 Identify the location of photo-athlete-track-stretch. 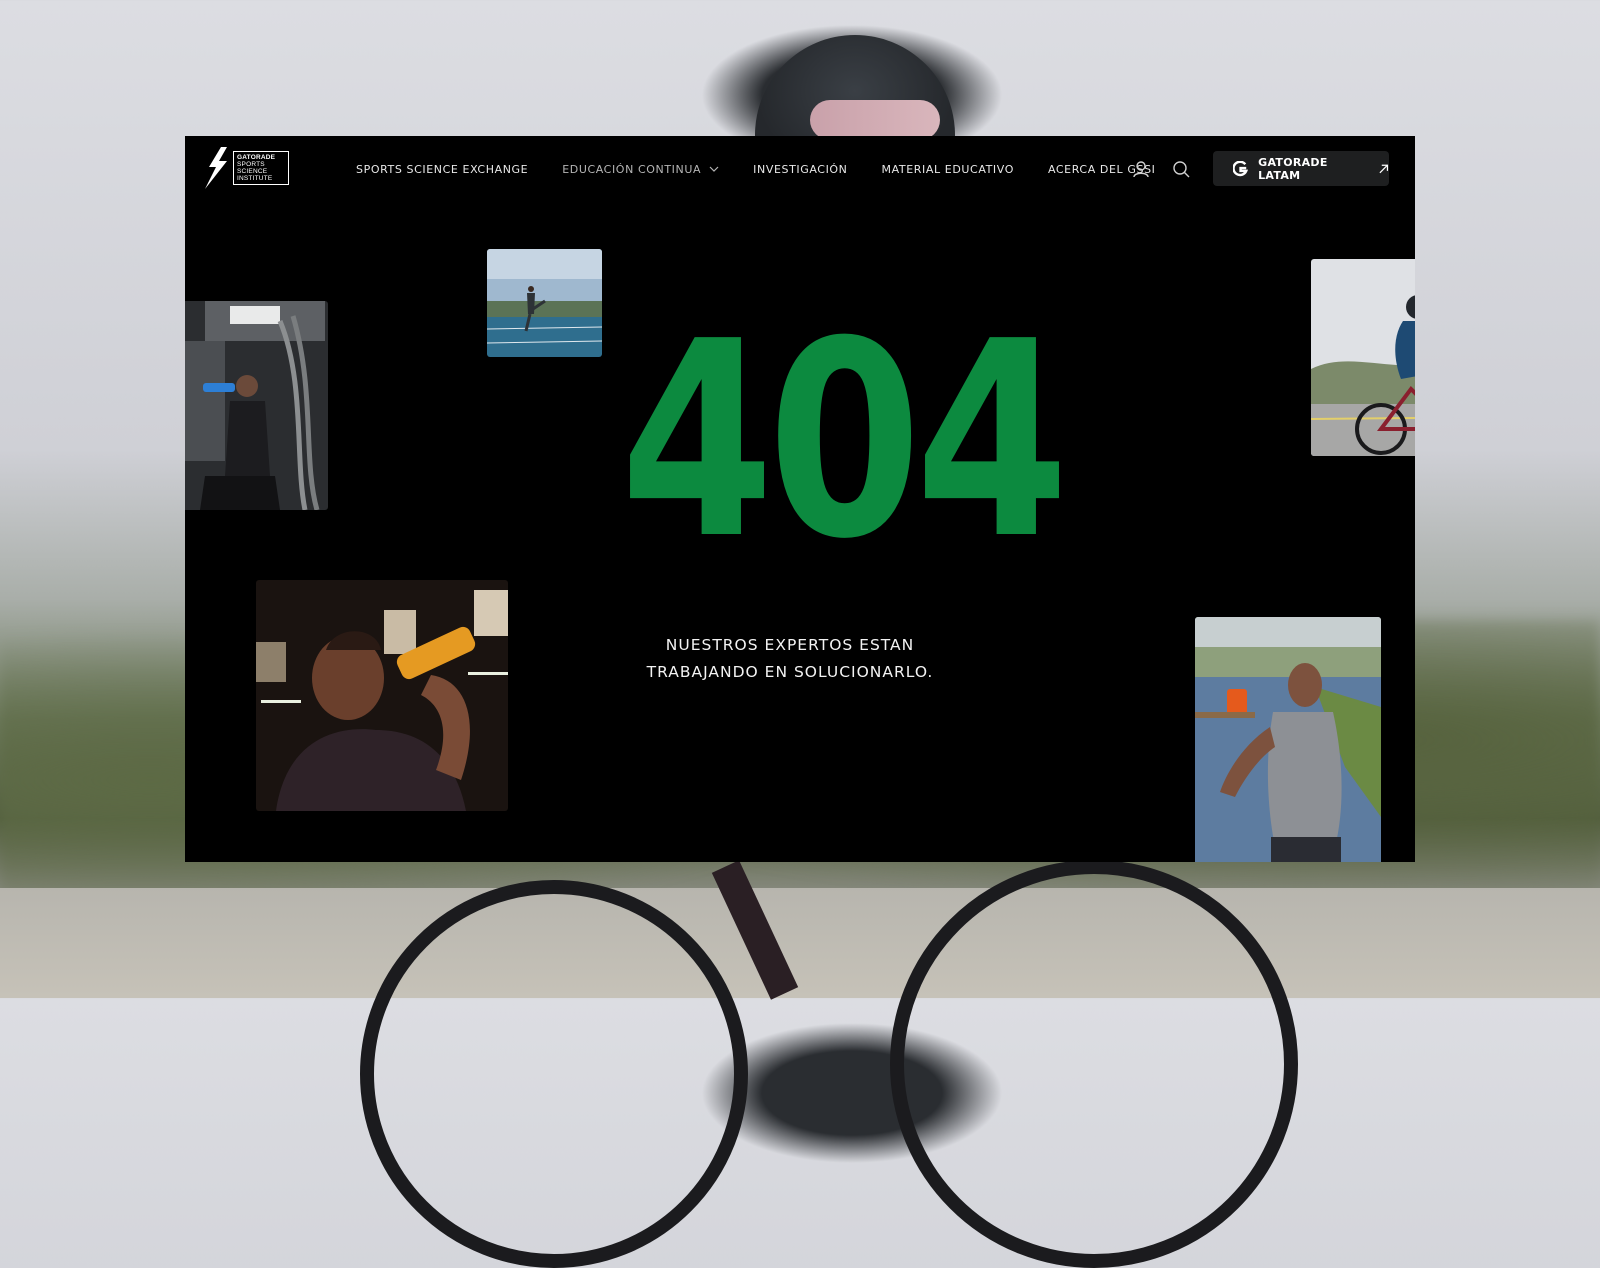
(544, 303).